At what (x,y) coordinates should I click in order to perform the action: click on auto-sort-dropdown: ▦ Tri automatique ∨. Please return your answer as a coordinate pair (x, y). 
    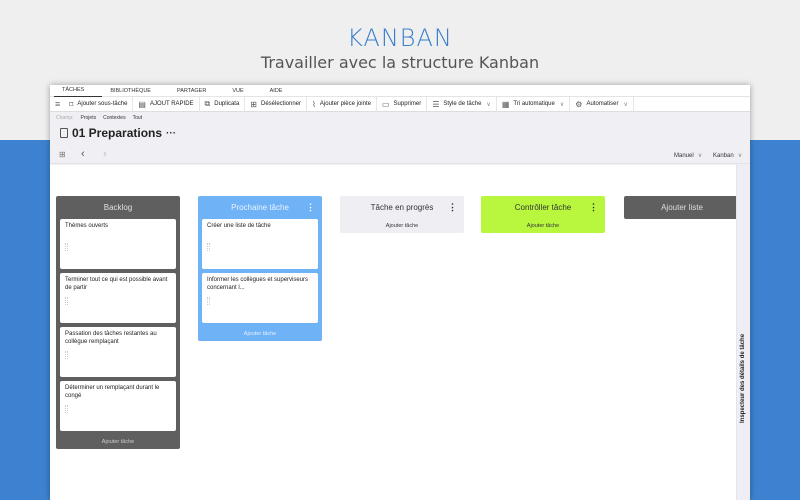
    Looking at the image, I should click on (534, 104).